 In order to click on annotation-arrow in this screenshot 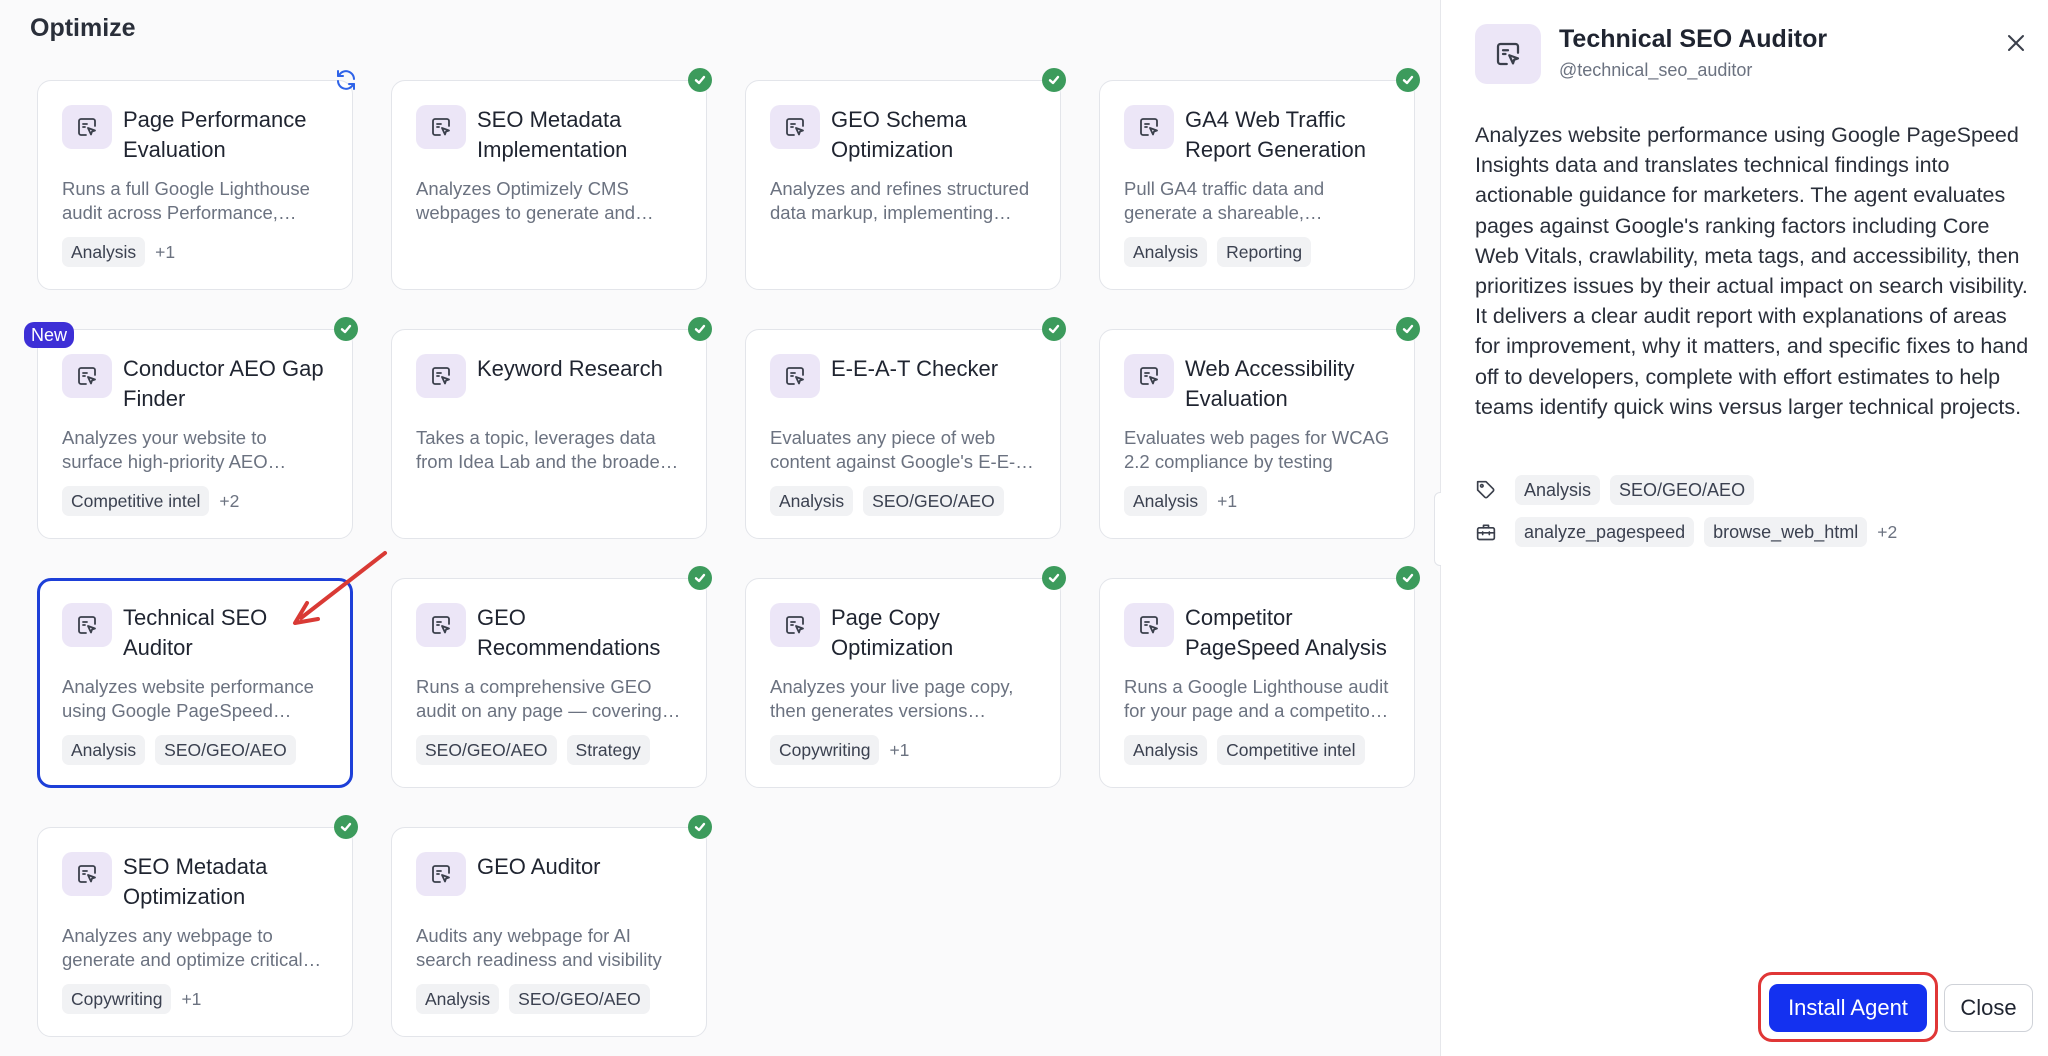, I will do `click(340, 588)`.